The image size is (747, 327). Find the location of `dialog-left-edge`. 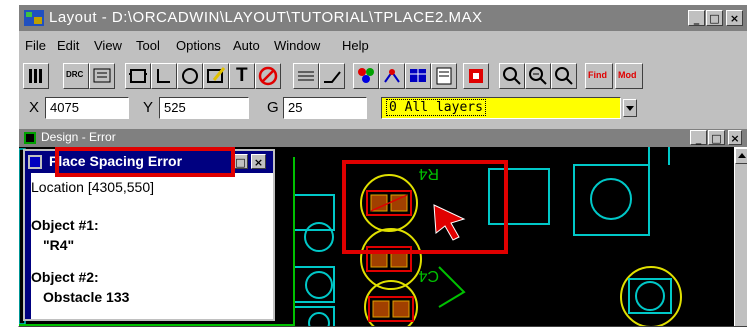

dialog-left-edge is located at coordinates (28, 246).